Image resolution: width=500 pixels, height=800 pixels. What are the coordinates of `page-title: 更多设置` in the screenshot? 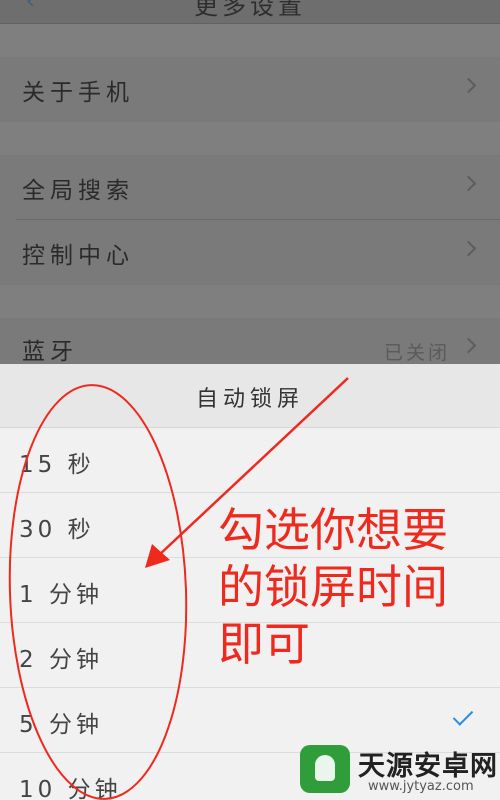 It's located at (250, 10).